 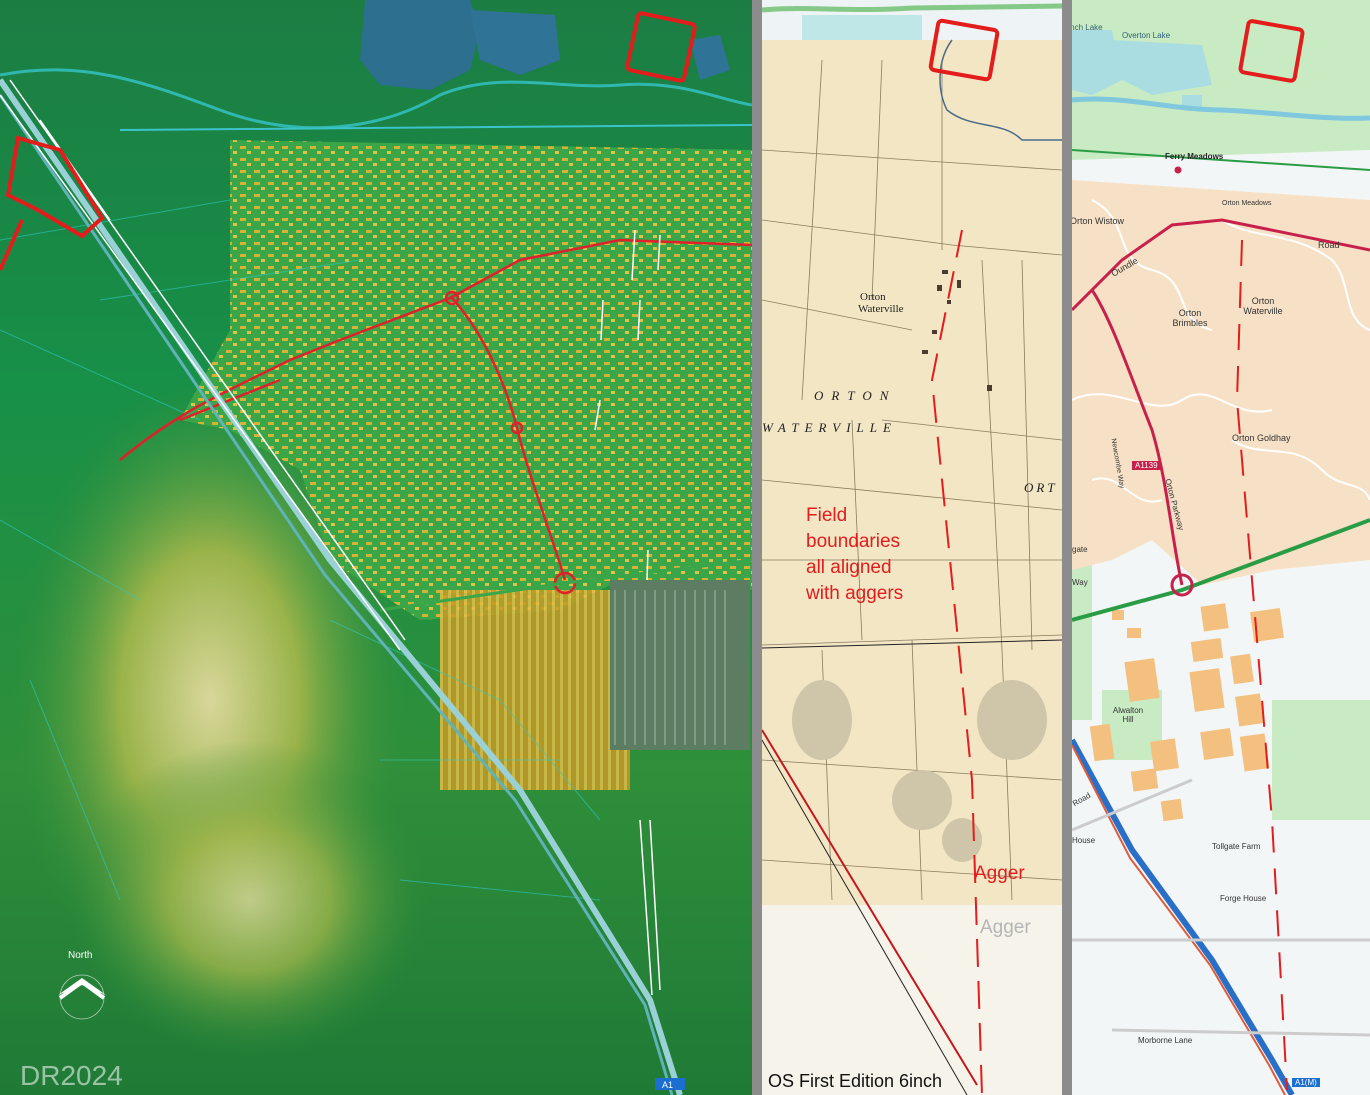 What do you see at coordinates (855, 1081) in the screenshot?
I see `map-caption: OS First Edition 6inch` at bounding box center [855, 1081].